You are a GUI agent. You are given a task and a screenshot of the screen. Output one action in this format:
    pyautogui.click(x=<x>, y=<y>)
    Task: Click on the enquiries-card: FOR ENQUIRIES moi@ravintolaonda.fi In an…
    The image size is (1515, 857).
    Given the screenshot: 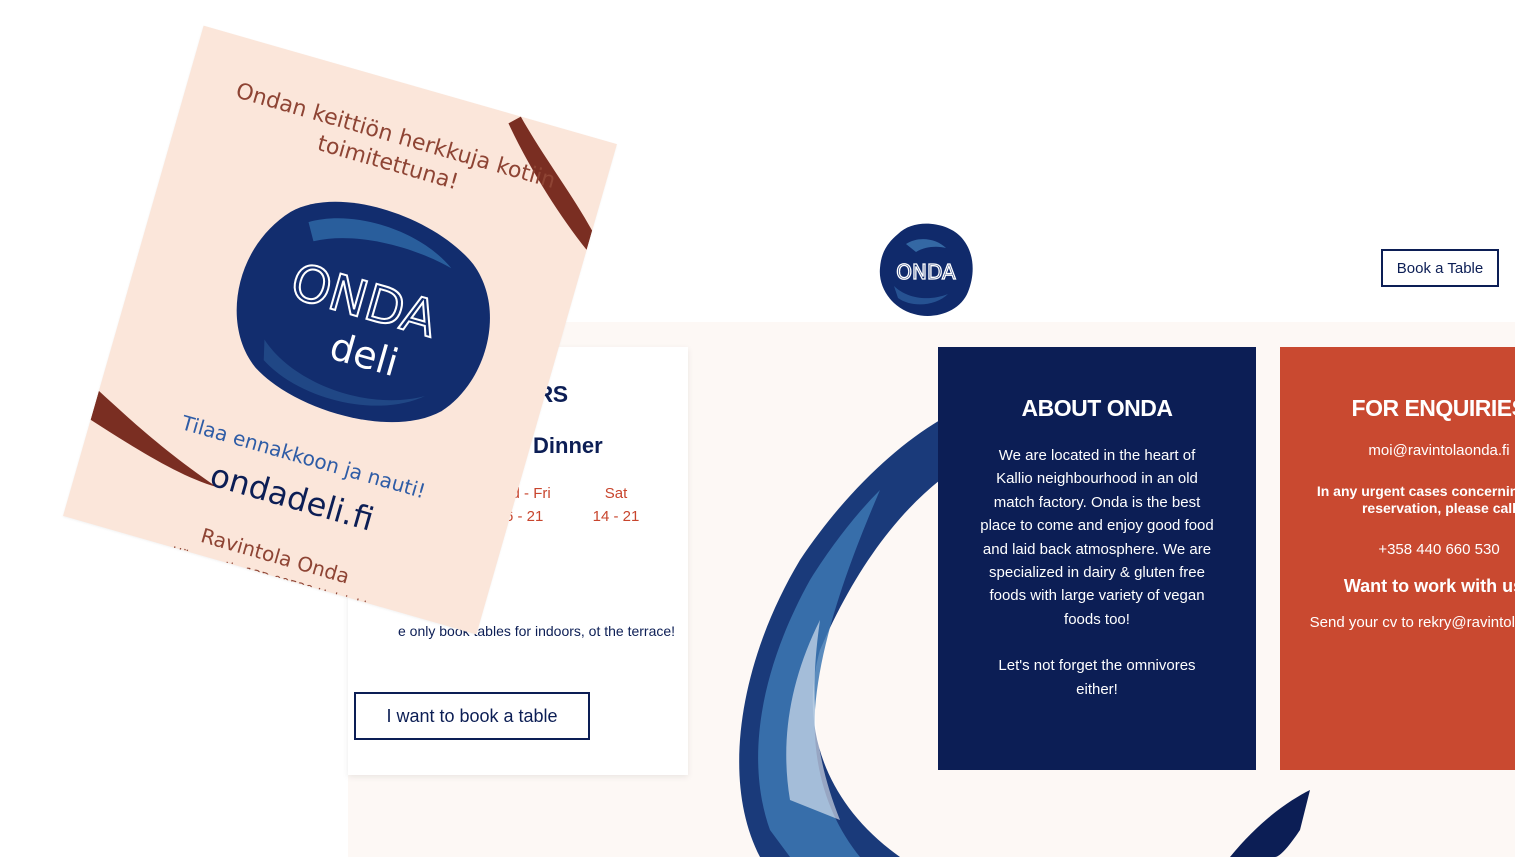 What is the action you would take?
    pyautogui.click(x=1397, y=558)
    